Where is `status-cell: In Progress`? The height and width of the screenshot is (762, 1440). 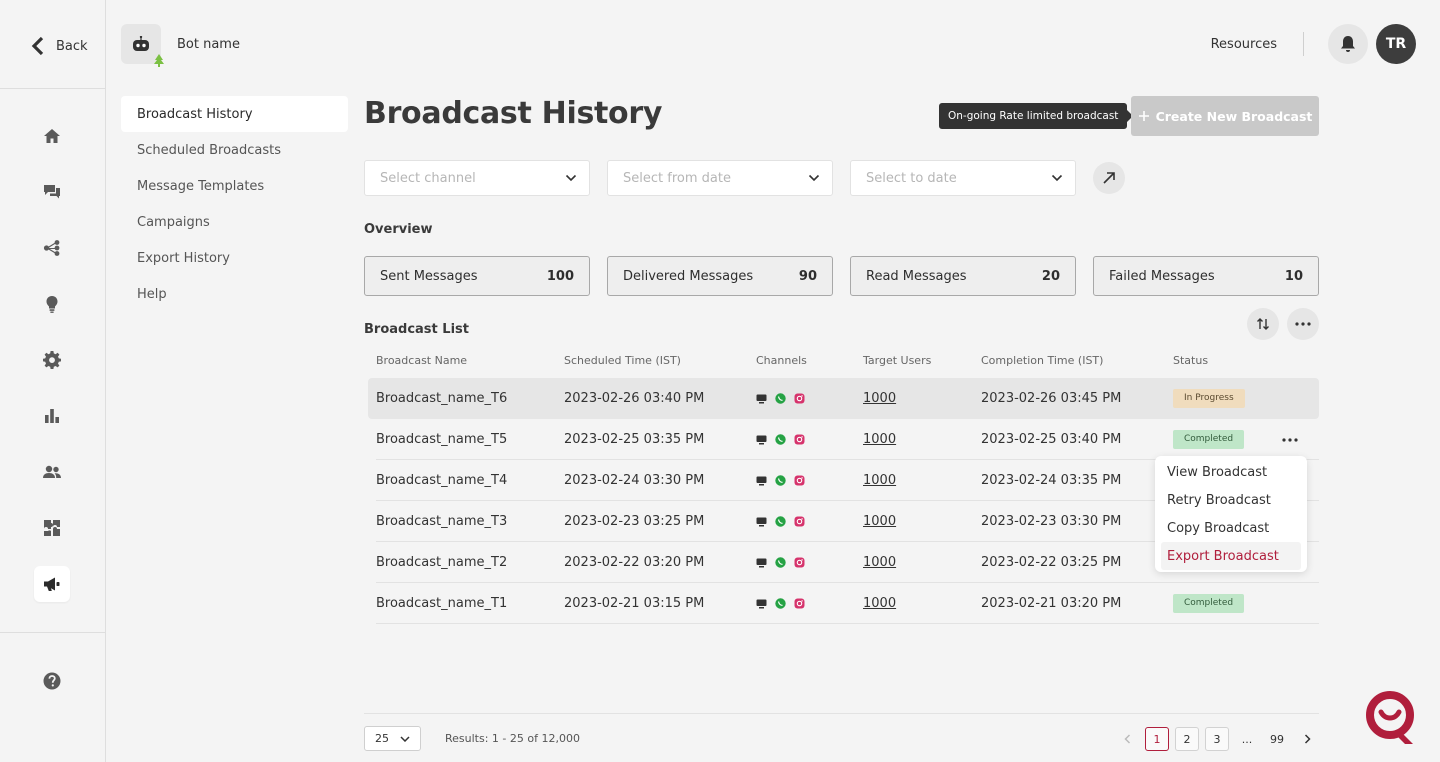
status-cell: In Progress is located at coordinates (1209, 398).